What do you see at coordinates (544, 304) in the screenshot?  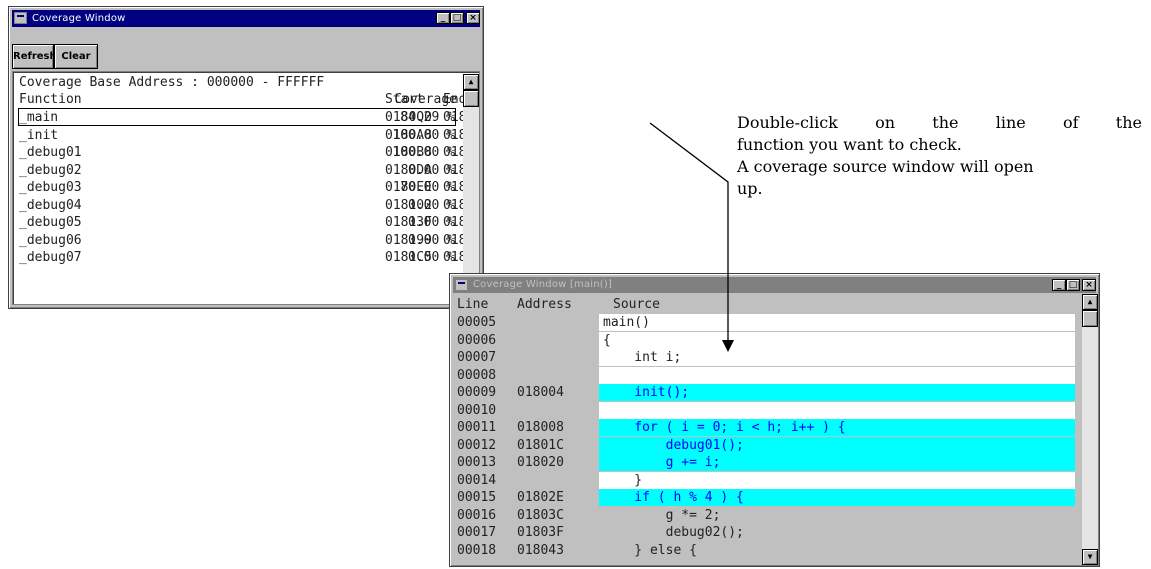 I see `column-address: Address` at bounding box center [544, 304].